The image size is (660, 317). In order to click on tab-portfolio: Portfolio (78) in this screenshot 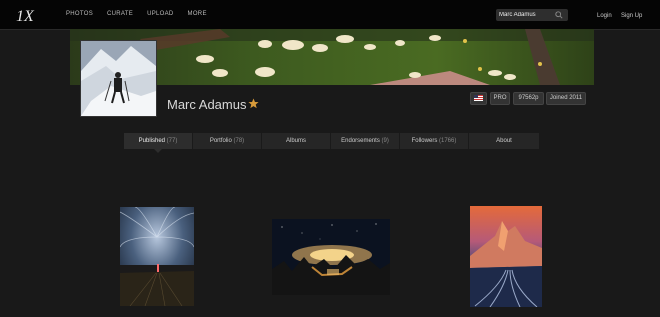, I will do `click(227, 141)`.